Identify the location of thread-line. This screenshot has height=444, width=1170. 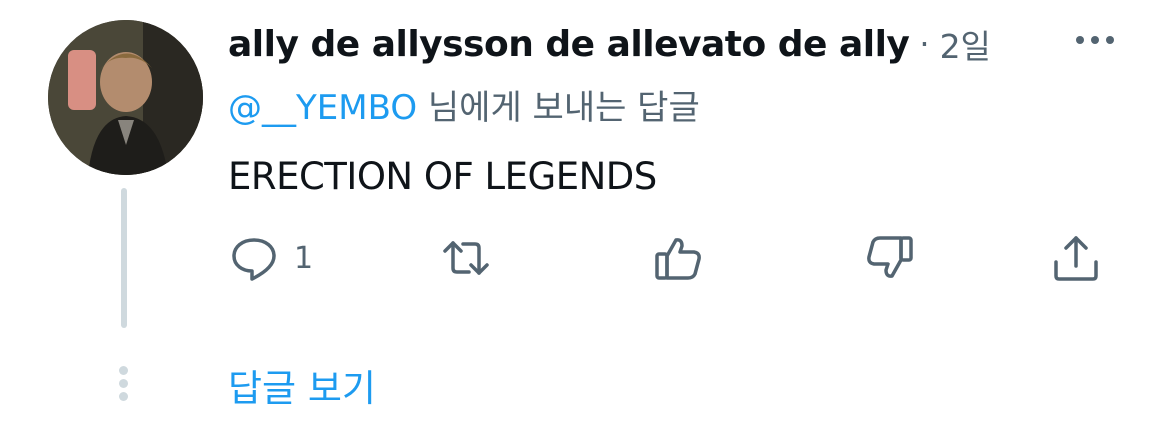
(124, 258).